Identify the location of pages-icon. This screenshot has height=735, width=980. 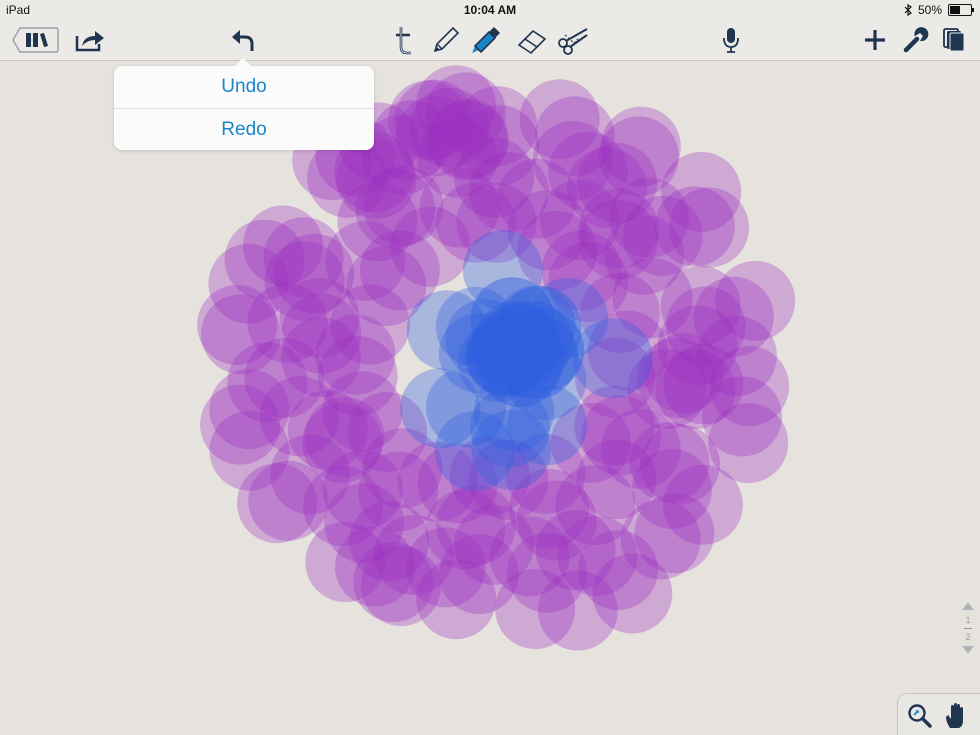
(954, 40).